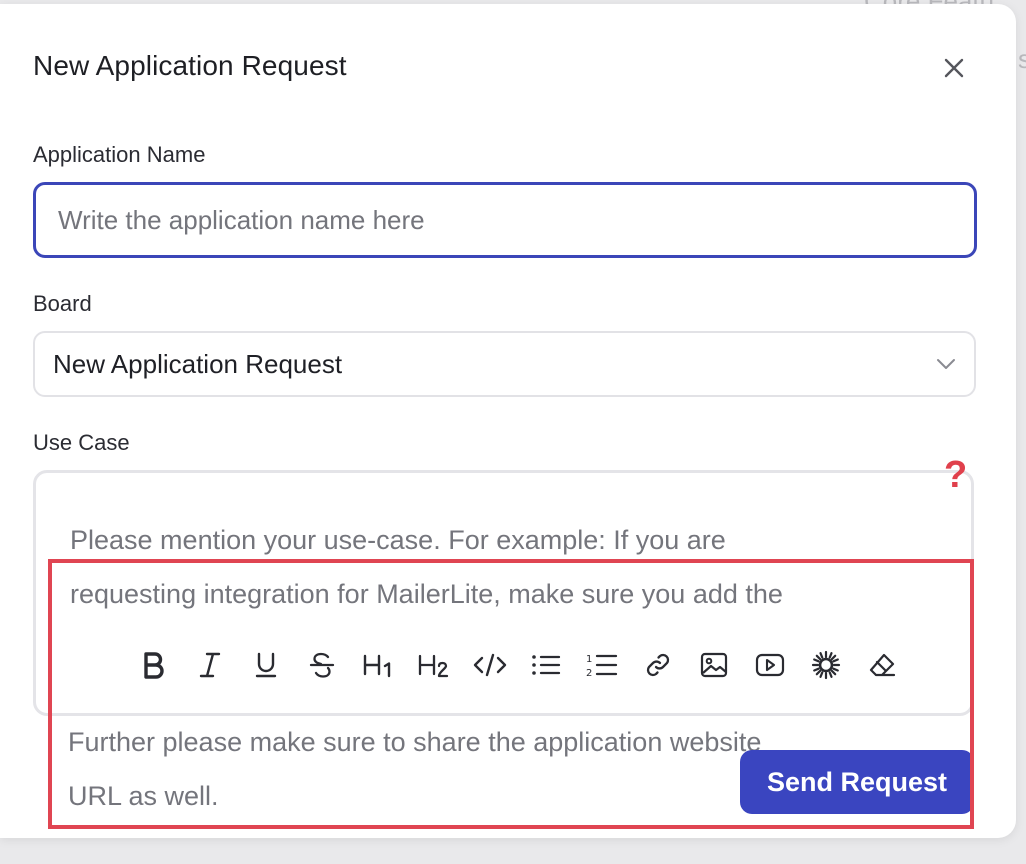 The image size is (1026, 864). What do you see at coordinates (62, 303) in the screenshot?
I see `board-label: Board` at bounding box center [62, 303].